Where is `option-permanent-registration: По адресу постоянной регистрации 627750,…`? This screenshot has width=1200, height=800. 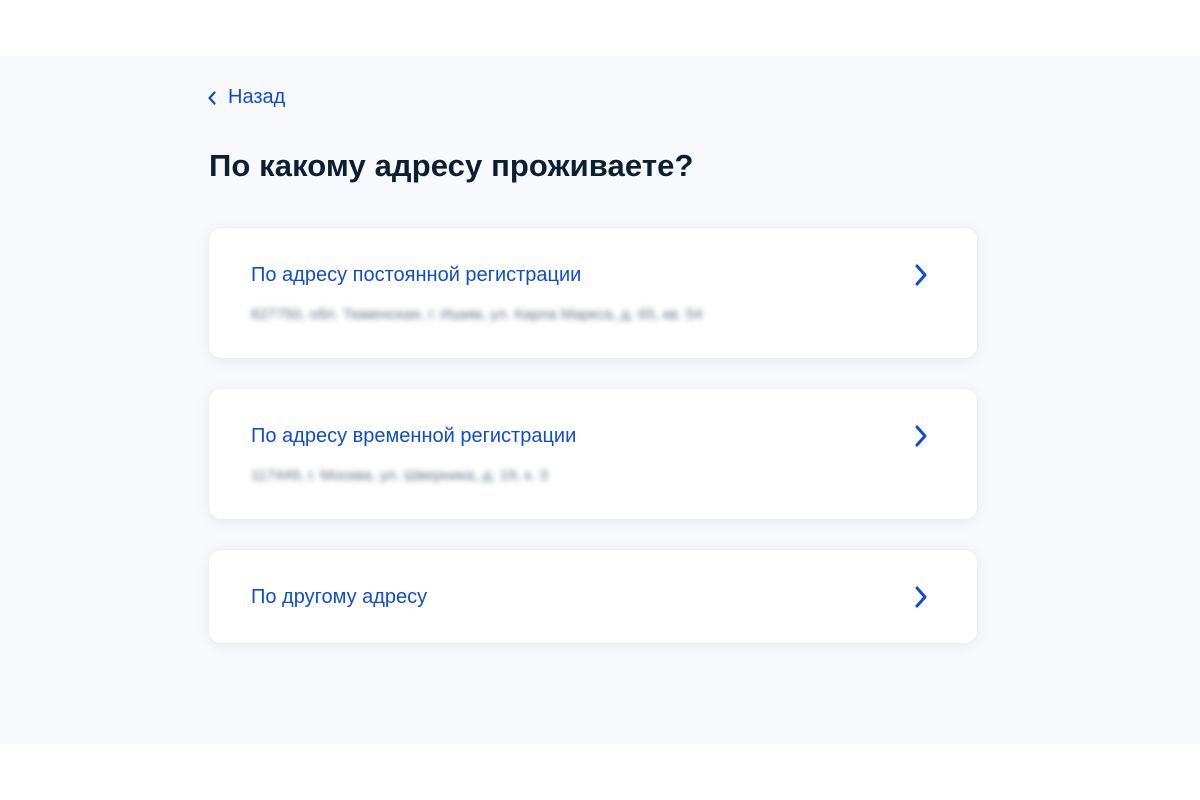
option-permanent-registration: По адресу постоянной регистрации 627750,… is located at coordinates (593, 293).